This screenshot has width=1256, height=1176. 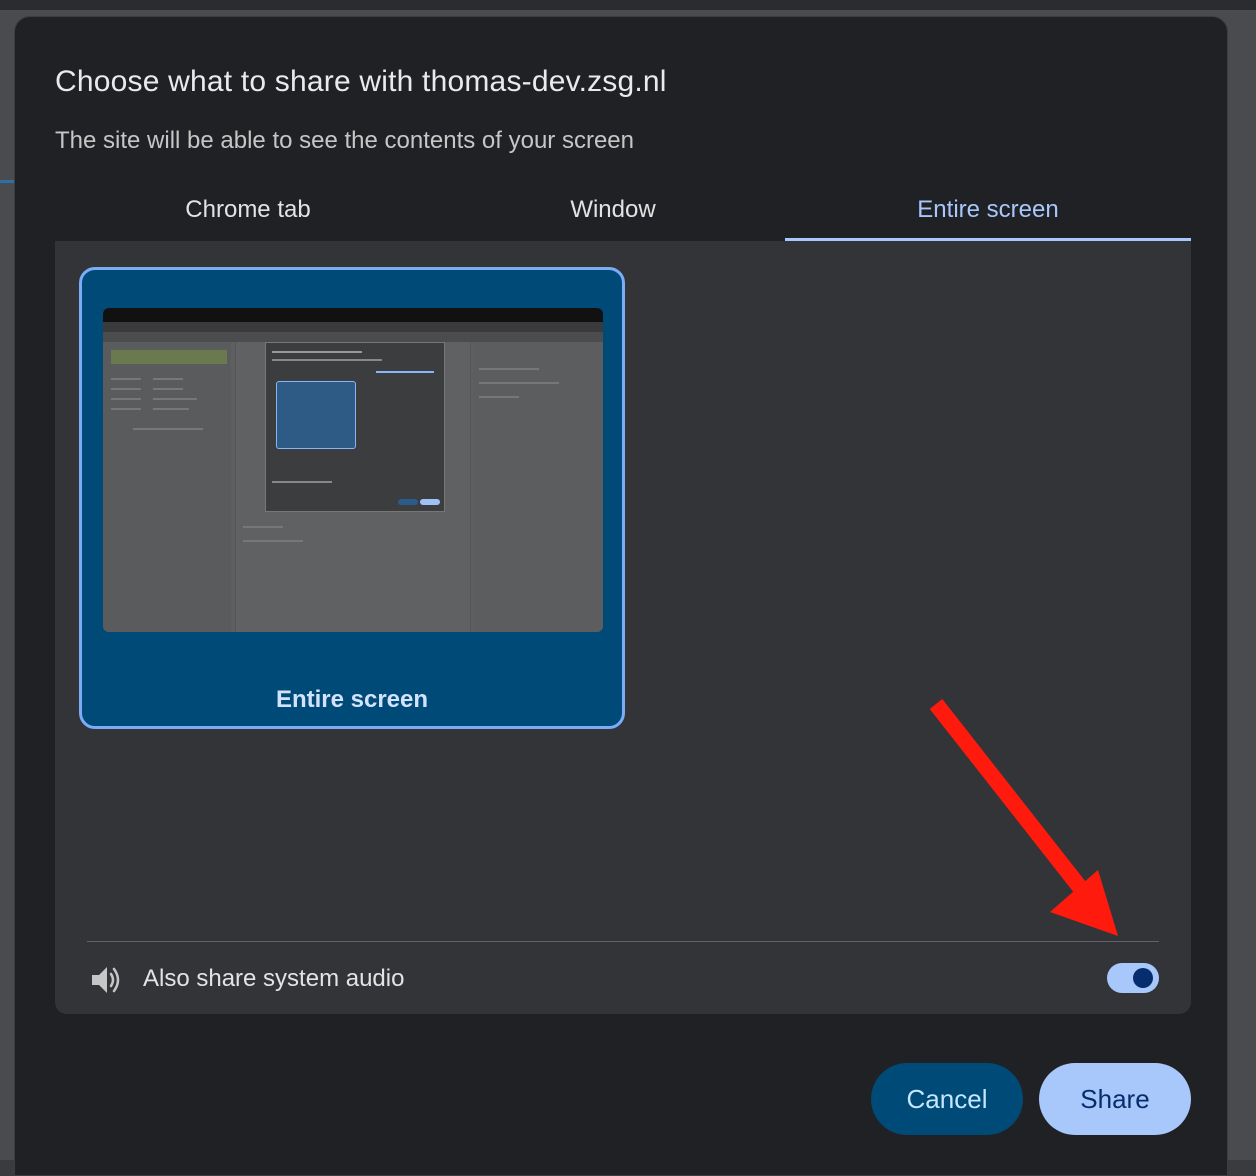 I want to click on speaker-icon, so click(x=106, y=980).